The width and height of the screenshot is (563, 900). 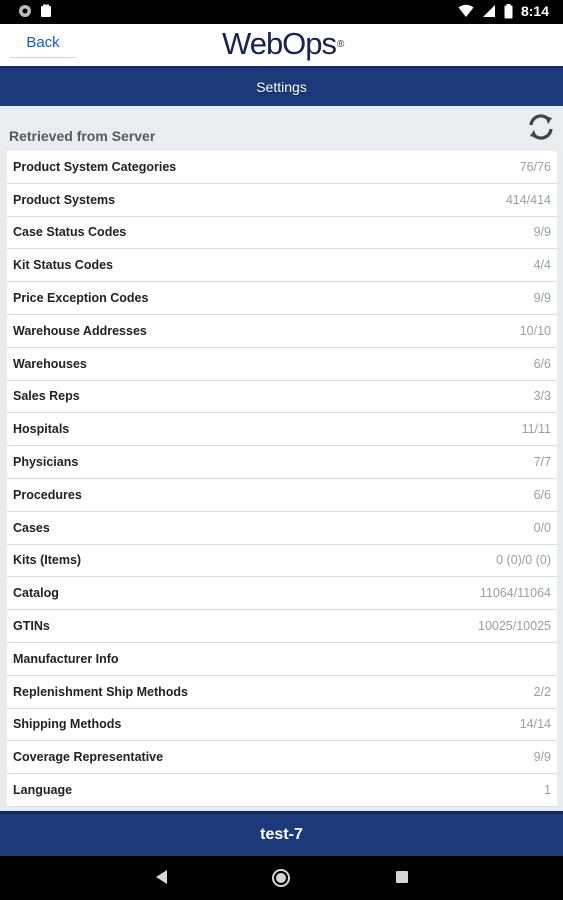 I want to click on back-triangle-icon, so click(x=161, y=877).